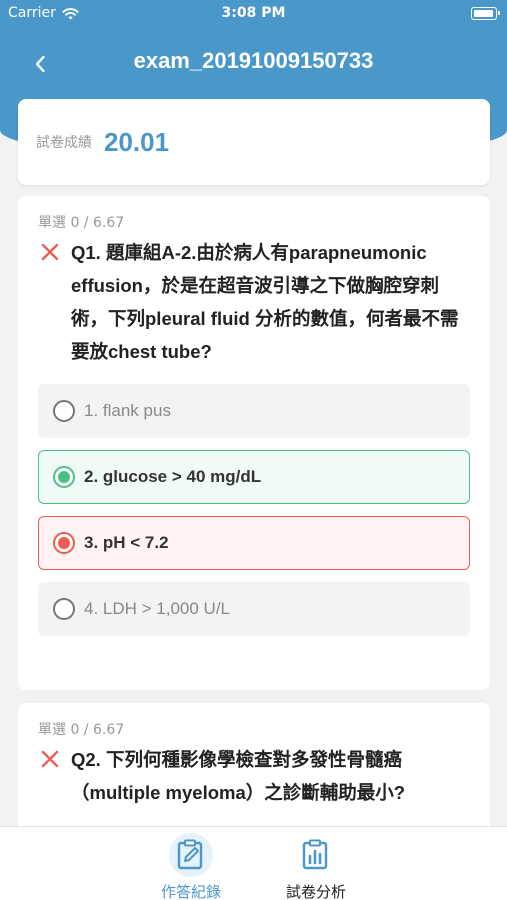 This screenshot has width=507, height=900. I want to click on battery-icon, so click(485, 13).